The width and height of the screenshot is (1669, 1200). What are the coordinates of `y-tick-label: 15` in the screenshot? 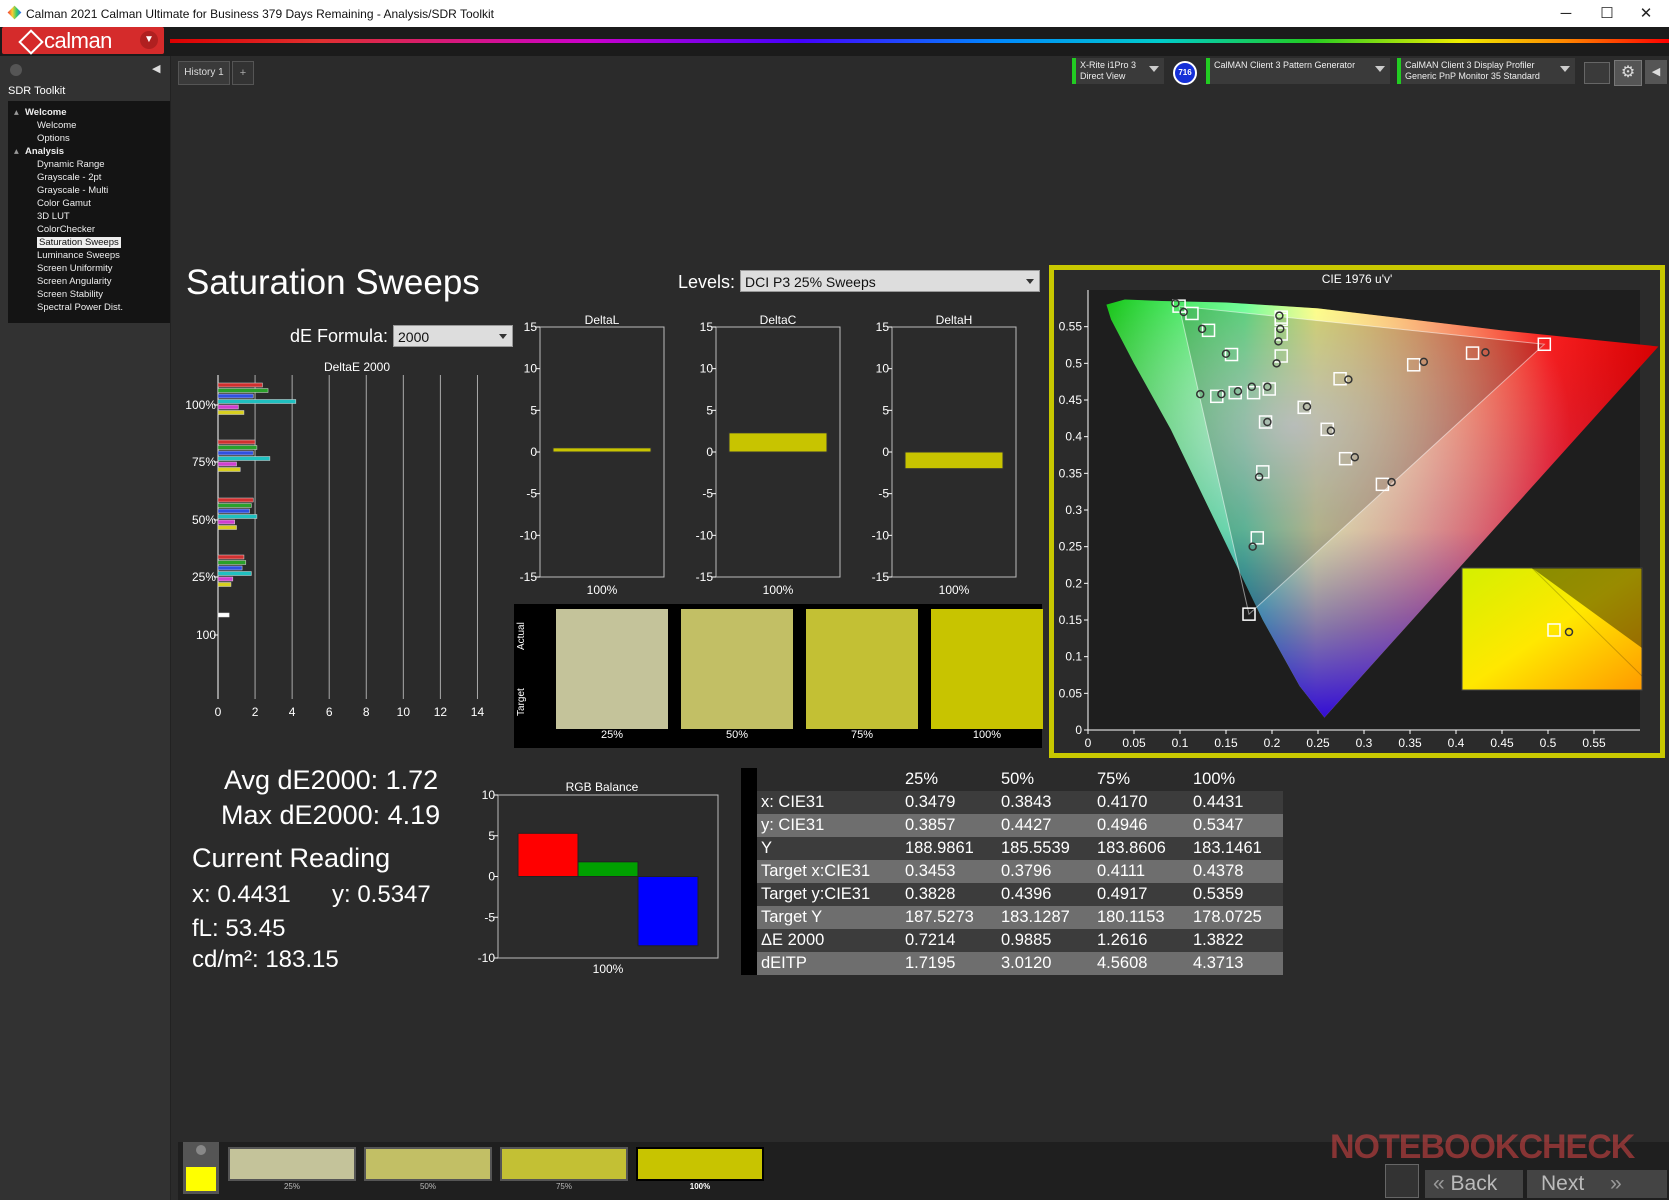 It's located at (531, 327).